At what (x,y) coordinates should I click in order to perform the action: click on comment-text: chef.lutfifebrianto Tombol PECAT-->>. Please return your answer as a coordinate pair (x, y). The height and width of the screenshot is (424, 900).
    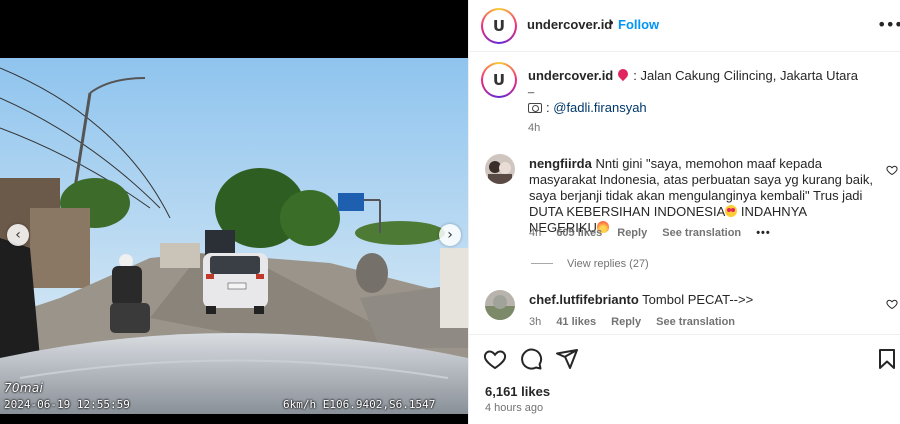
    Looking at the image, I should click on (701, 300).